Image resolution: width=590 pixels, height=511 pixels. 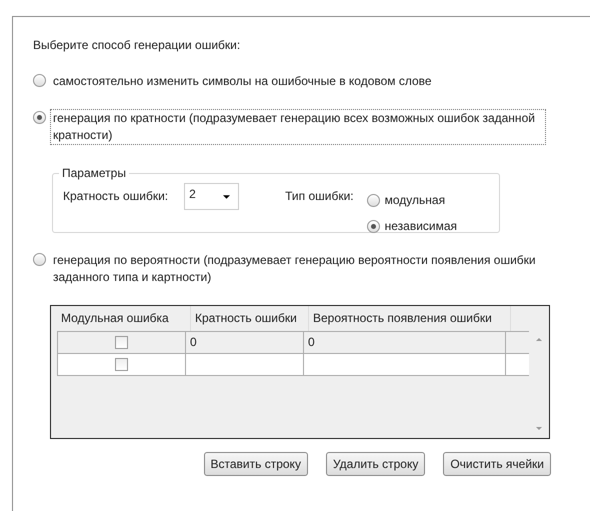 I want to click on radio-label: модульная, so click(x=415, y=200).